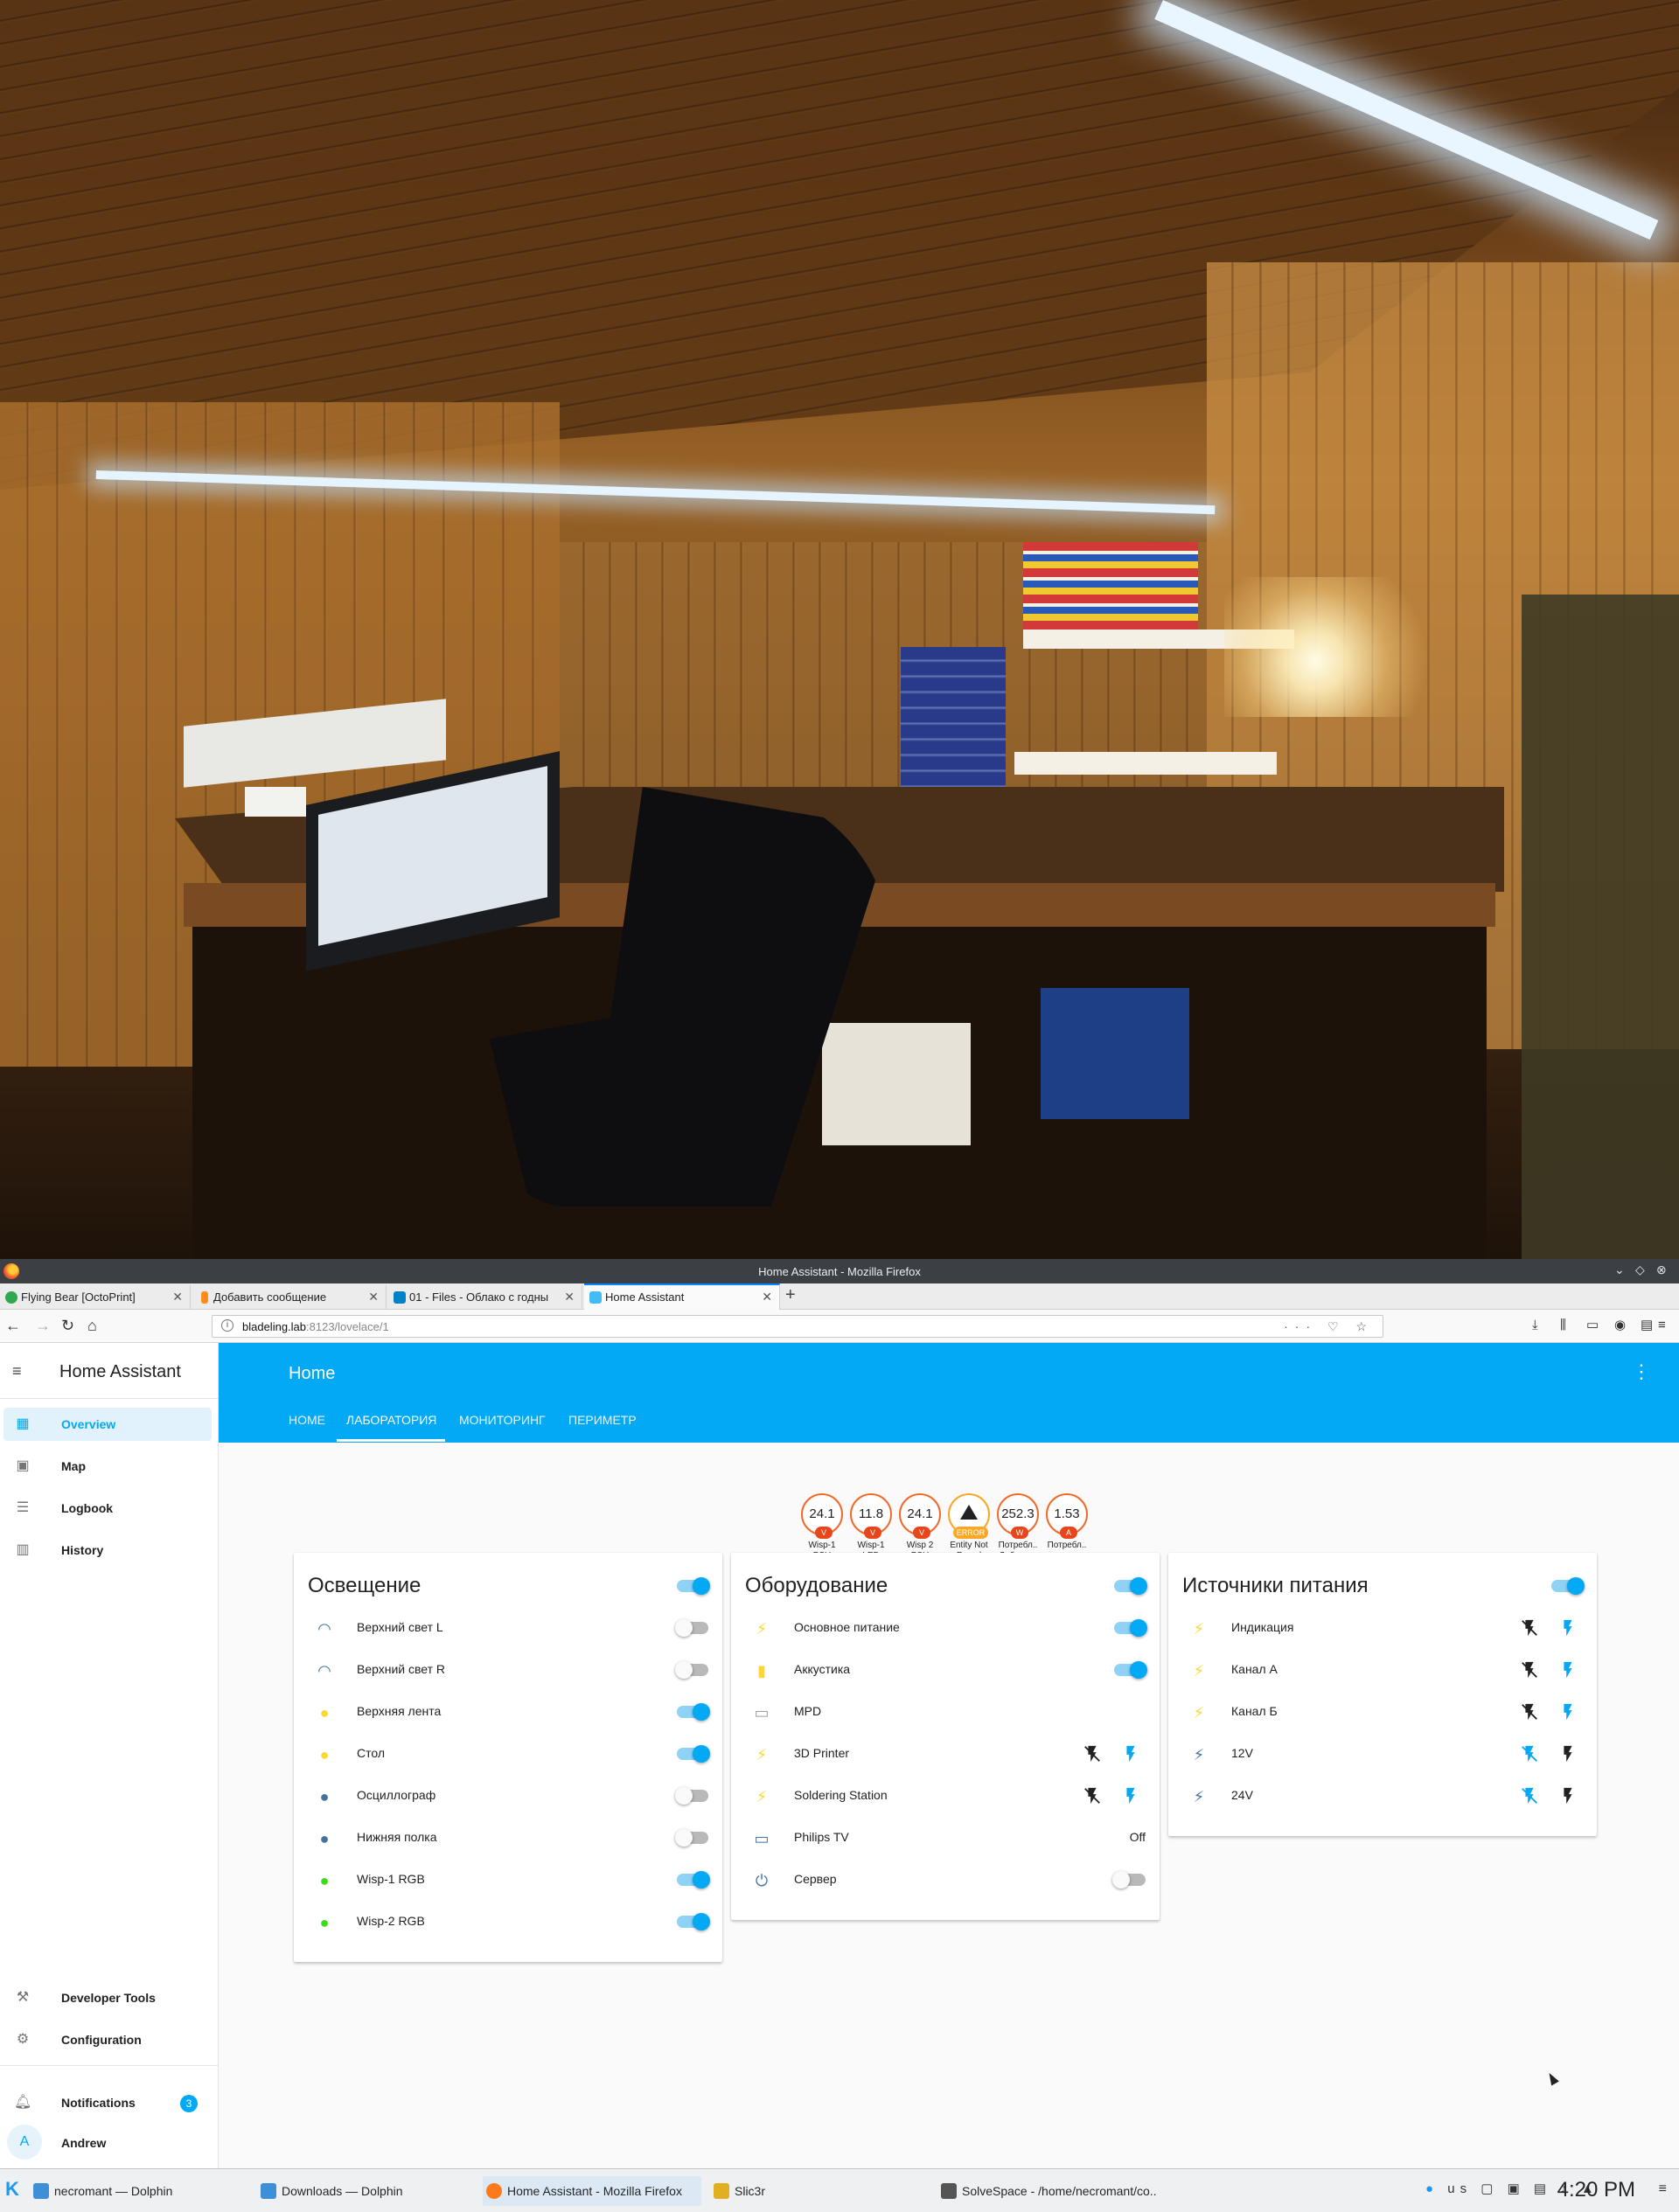 This screenshot has width=1679, height=2212. Describe the element at coordinates (12, 2189) in the screenshot. I see `kde-launcher-icon: K` at that location.